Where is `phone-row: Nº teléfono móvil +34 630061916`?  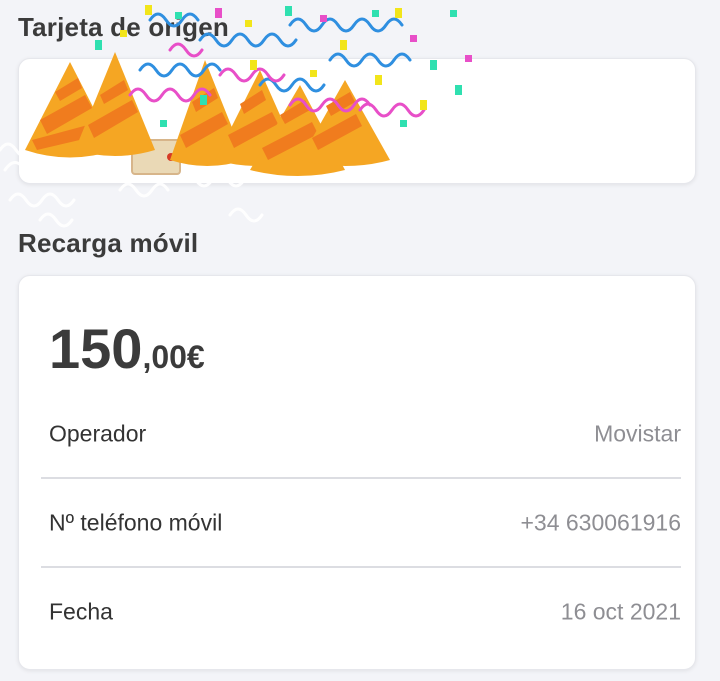
phone-row: Nº teléfono móvil +34 630061916 is located at coordinates (361, 523).